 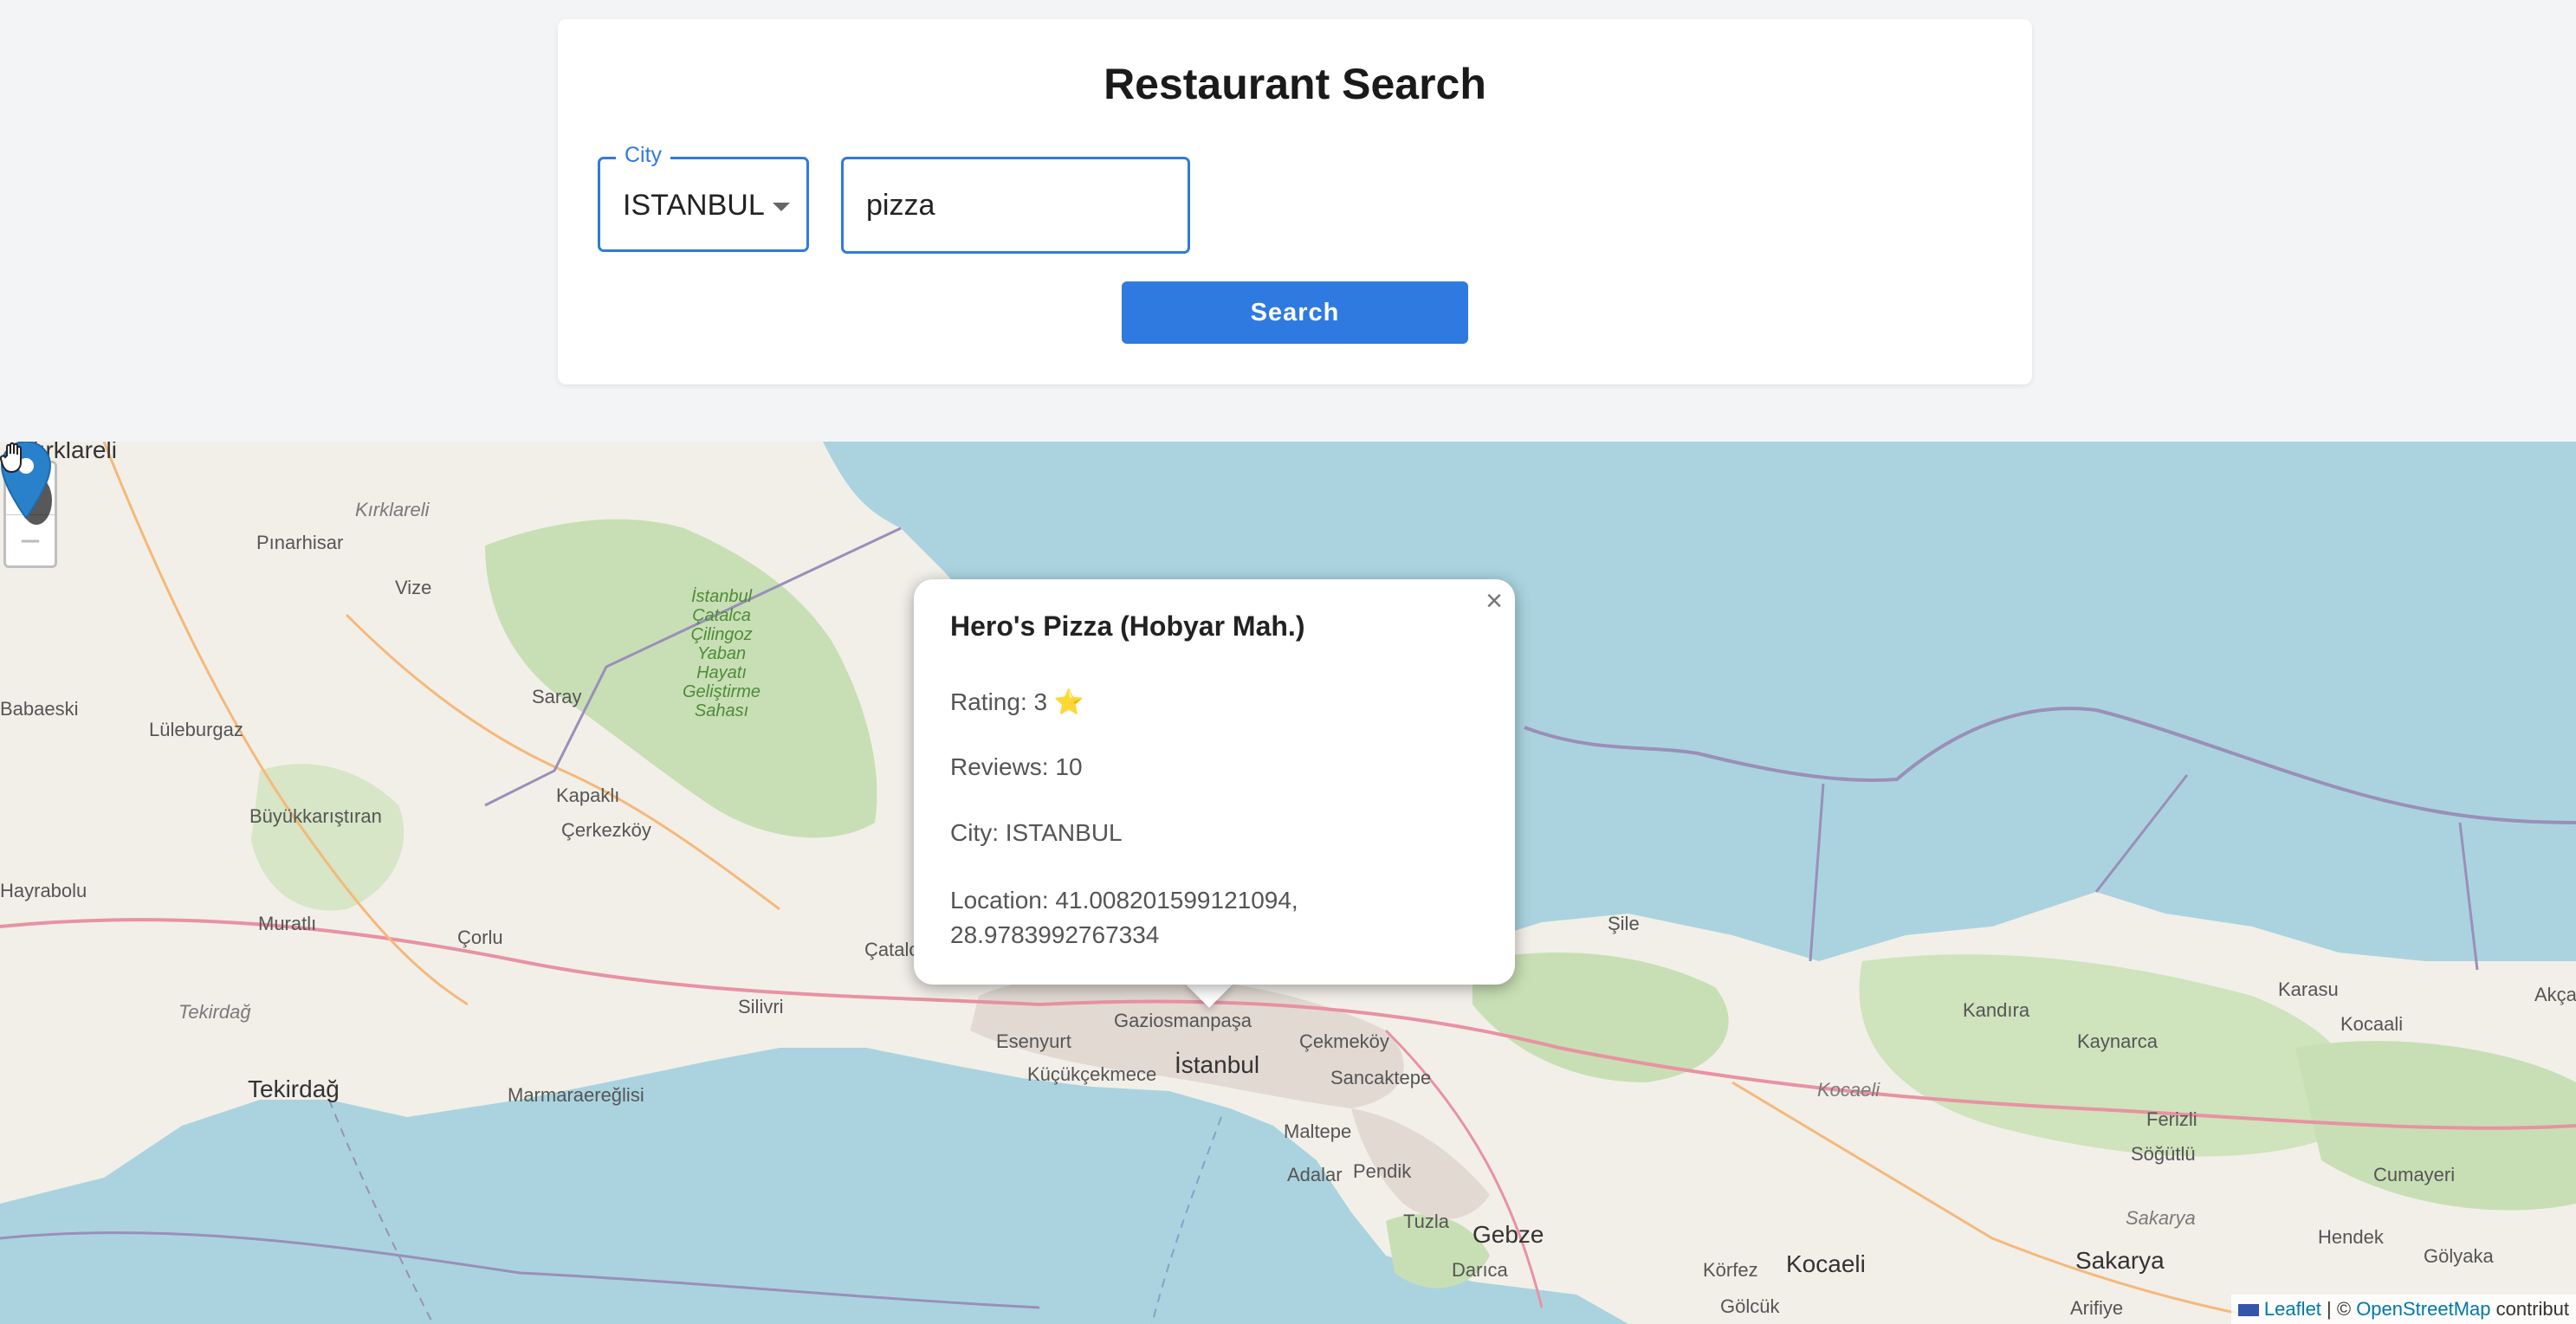 What do you see at coordinates (643, 155) in the screenshot?
I see `city-label: City` at bounding box center [643, 155].